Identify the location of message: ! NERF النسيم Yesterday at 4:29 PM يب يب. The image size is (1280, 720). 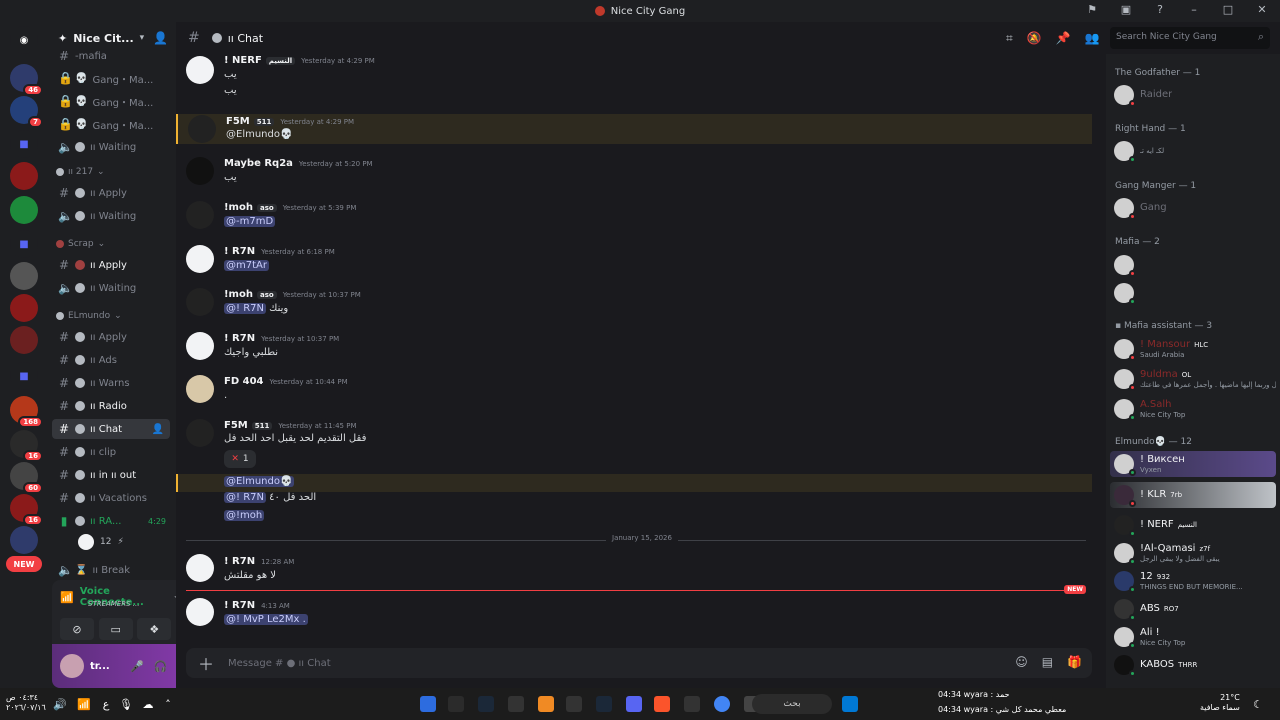
(634, 76).